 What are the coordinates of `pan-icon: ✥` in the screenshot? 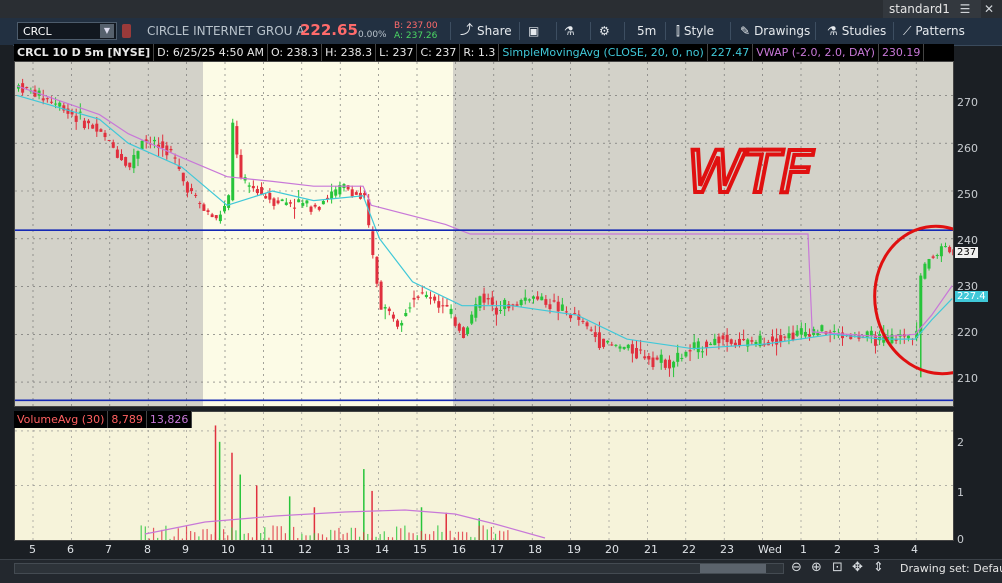 It's located at (857, 567).